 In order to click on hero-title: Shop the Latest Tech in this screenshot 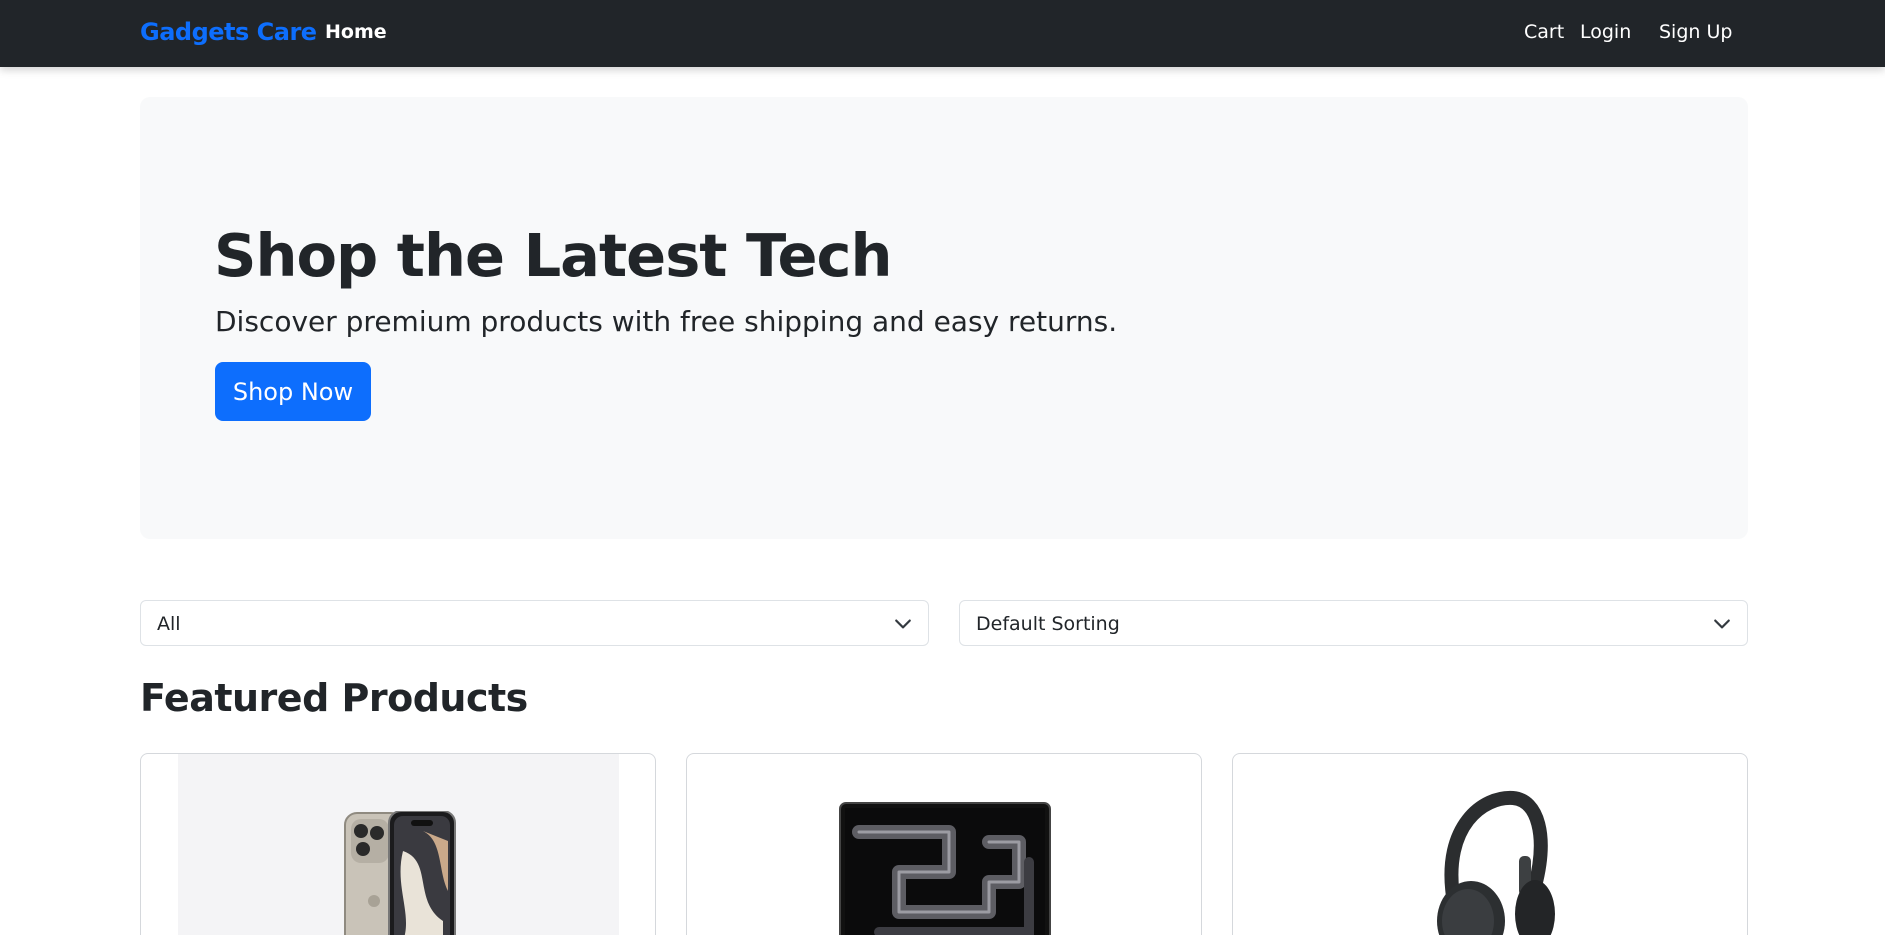, I will do `click(553, 255)`.